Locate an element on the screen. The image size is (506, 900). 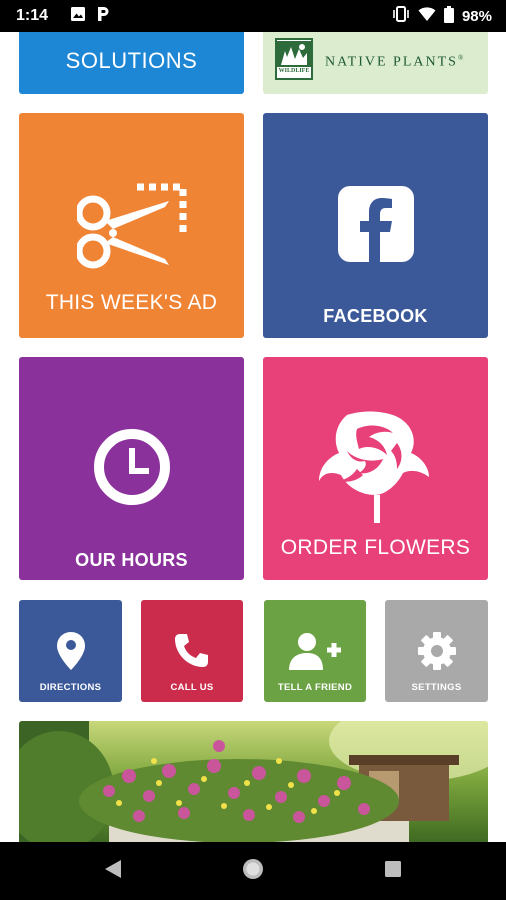
banner-photo is located at coordinates (253, 781).